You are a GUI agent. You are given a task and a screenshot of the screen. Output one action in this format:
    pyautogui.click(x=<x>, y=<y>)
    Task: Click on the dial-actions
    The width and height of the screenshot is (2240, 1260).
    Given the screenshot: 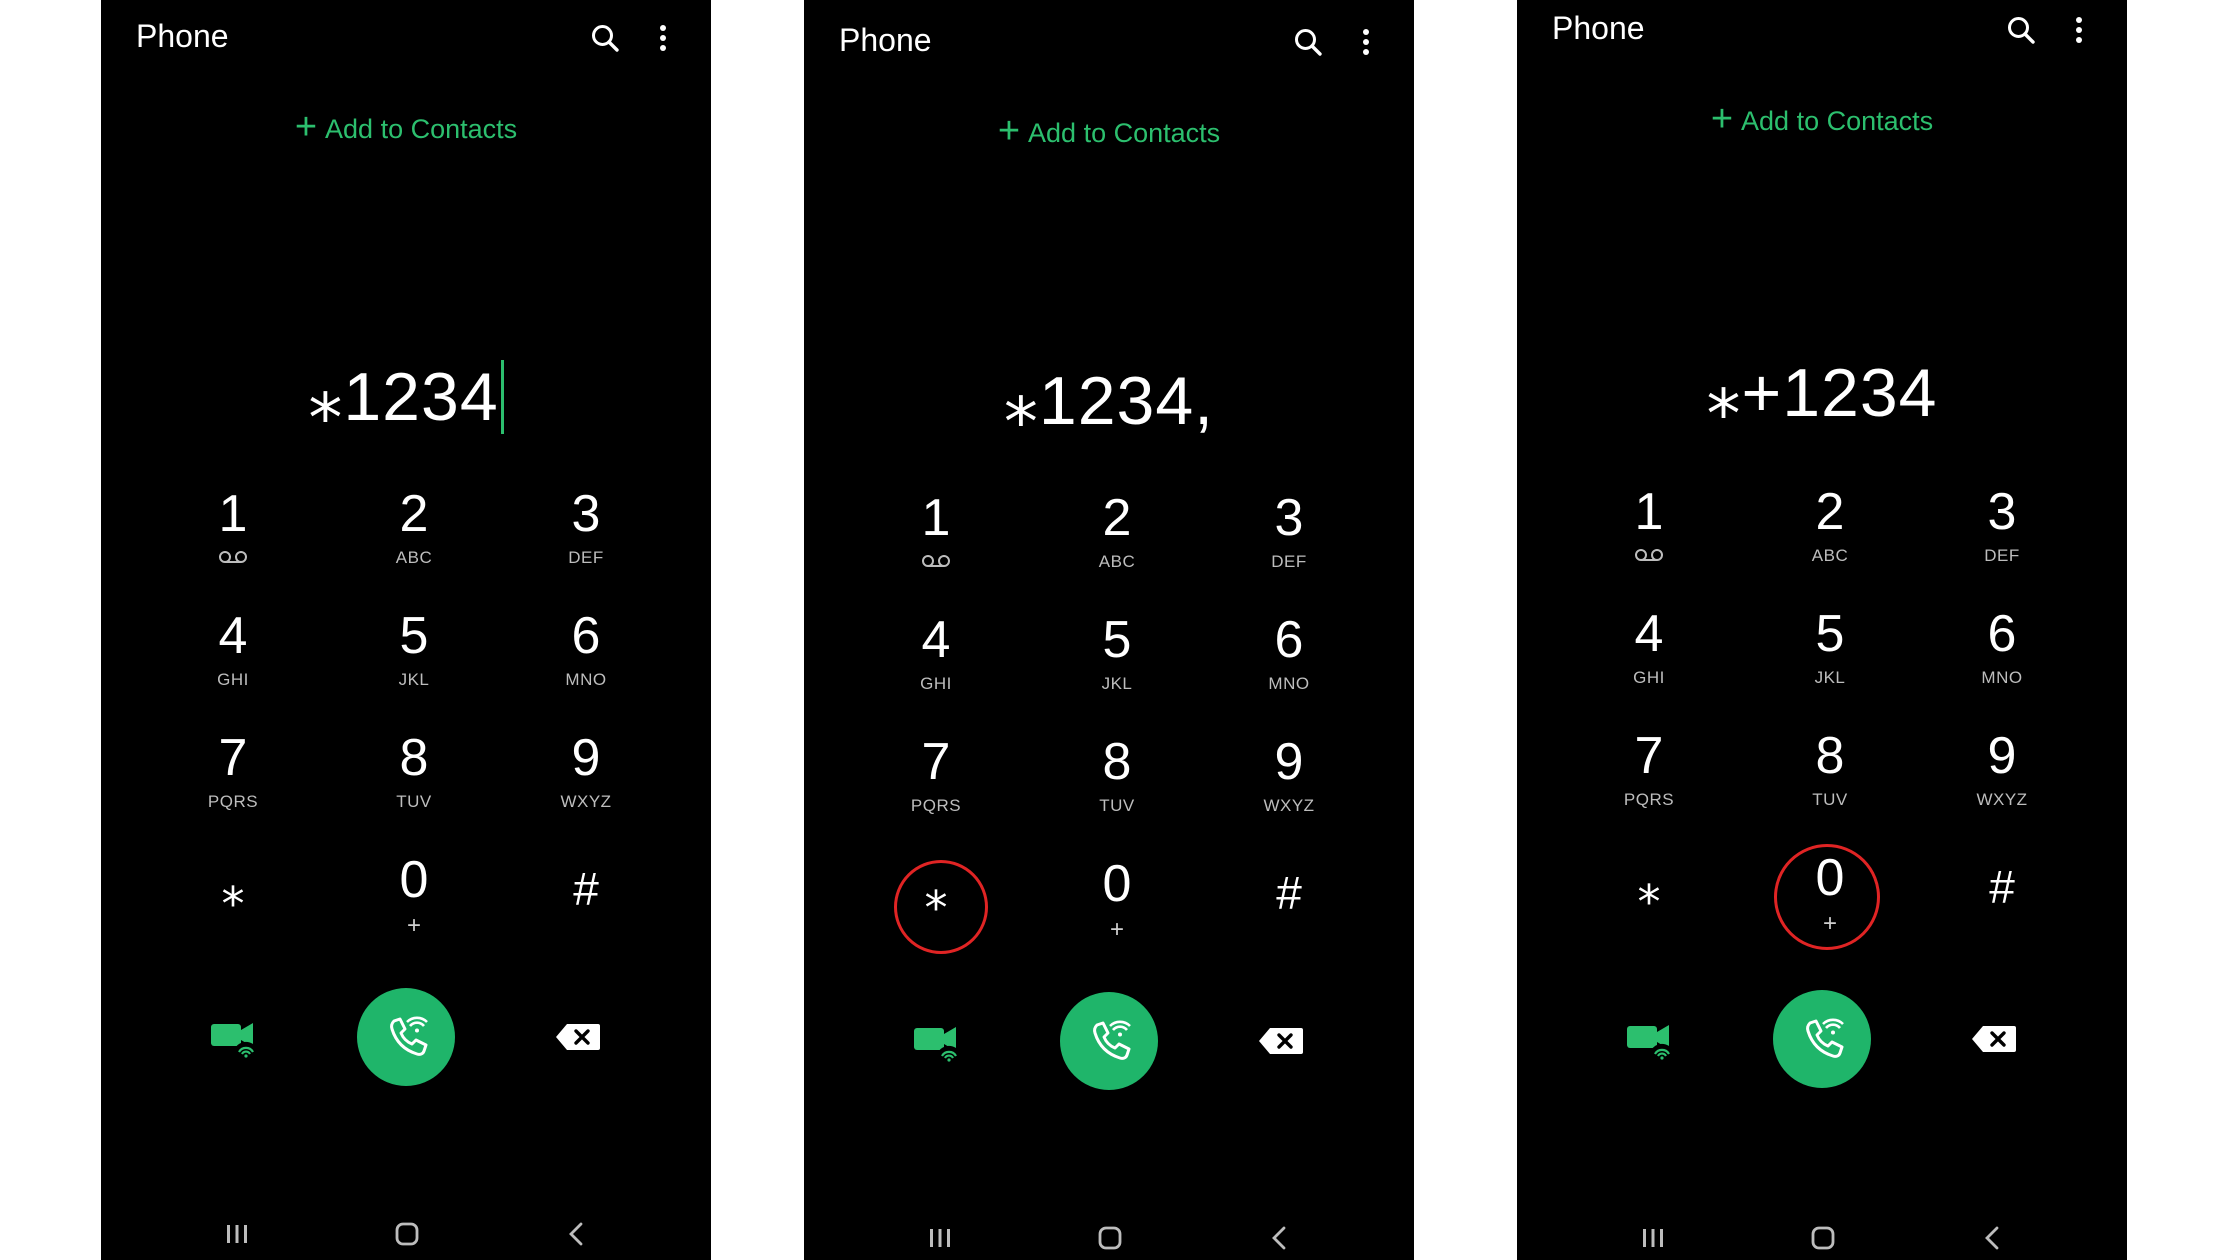 What is the action you would take?
    pyautogui.click(x=1109, y=1042)
    